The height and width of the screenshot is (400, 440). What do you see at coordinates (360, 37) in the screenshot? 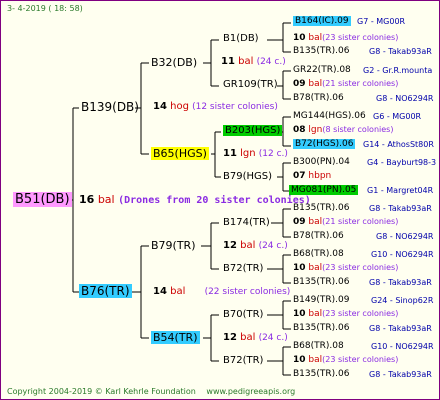
I see `ppp-note: (23 sister colonies)` at bounding box center [360, 37].